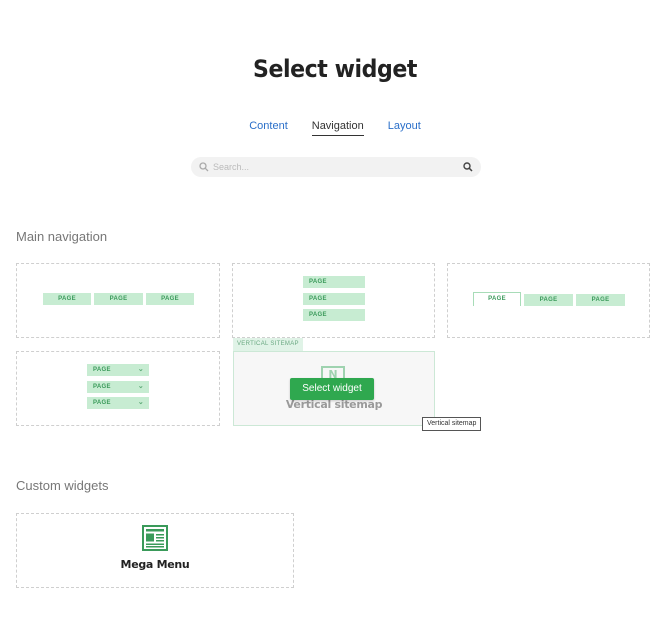  What do you see at coordinates (335, 69) in the screenshot?
I see `page-title: Select widget` at bounding box center [335, 69].